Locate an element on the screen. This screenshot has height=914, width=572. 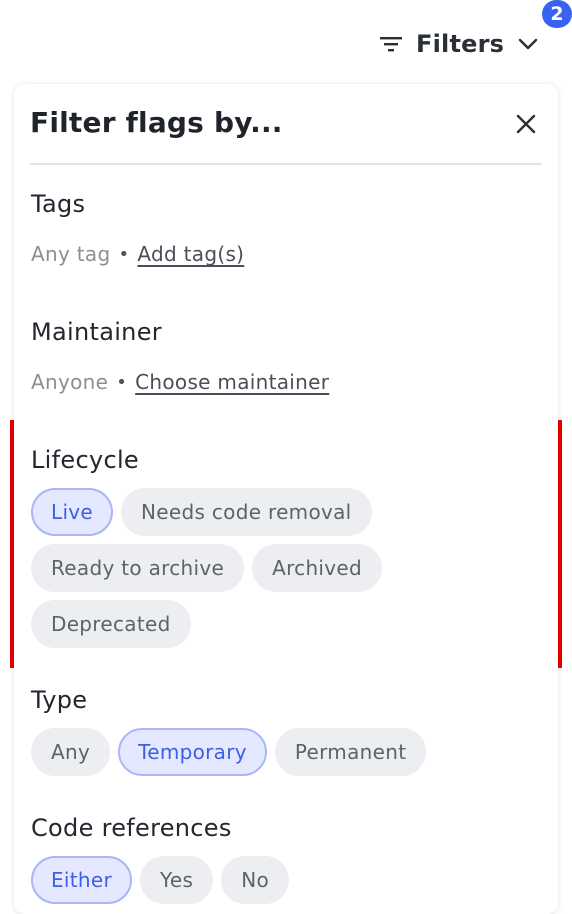
tags-row: Any tag • Add tag(s) is located at coordinates (137, 254).